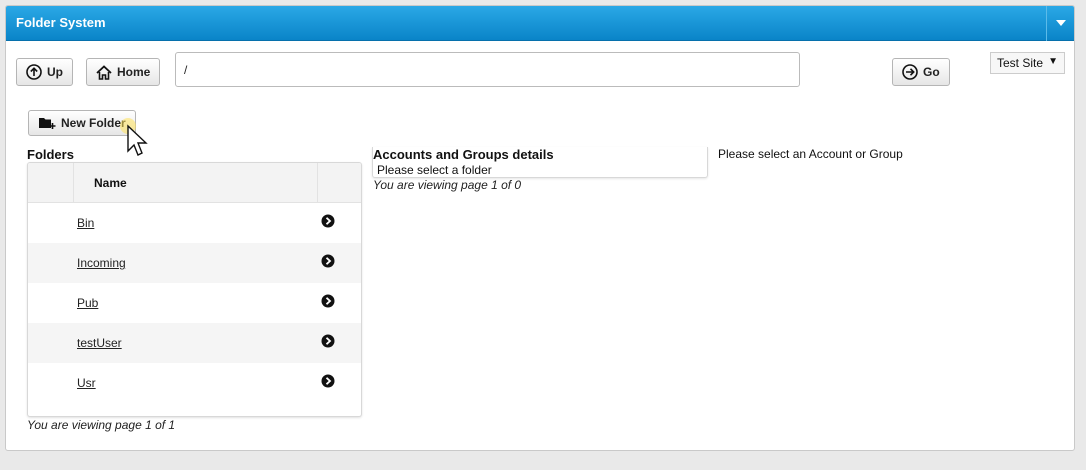  What do you see at coordinates (194, 303) in the screenshot?
I see `table-row: Pub` at bounding box center [194, 303].